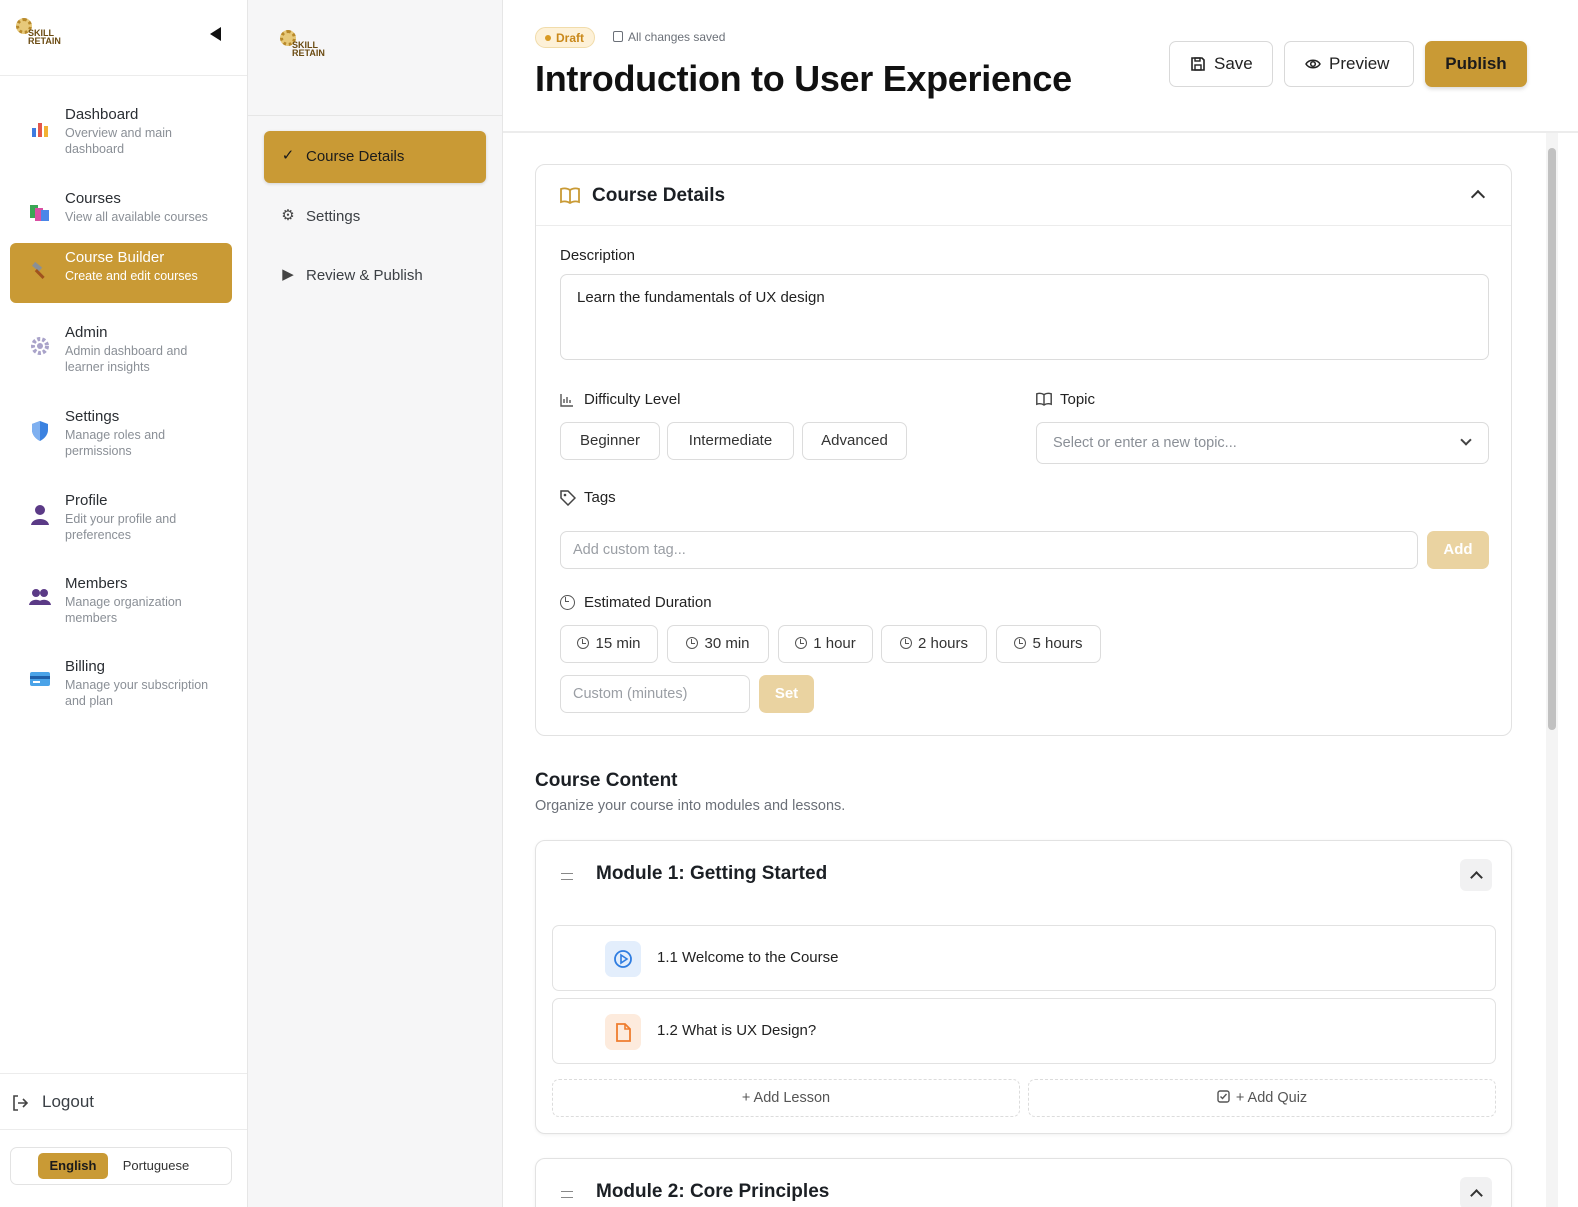 The height and width of the screenshot is (1207, 1578). What do you see at coordinates (669, 37) in the screenshot?
I see `save-status: All changes saved` at bounding box center [669, 37].